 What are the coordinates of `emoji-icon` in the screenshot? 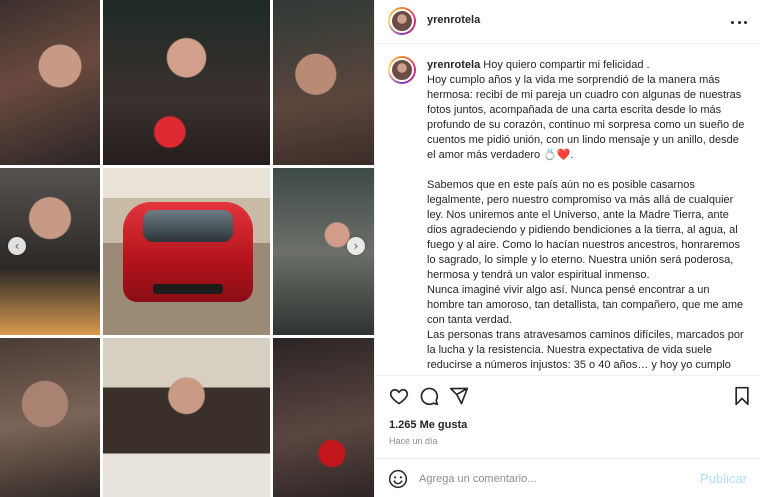 It's located at (398, 479).